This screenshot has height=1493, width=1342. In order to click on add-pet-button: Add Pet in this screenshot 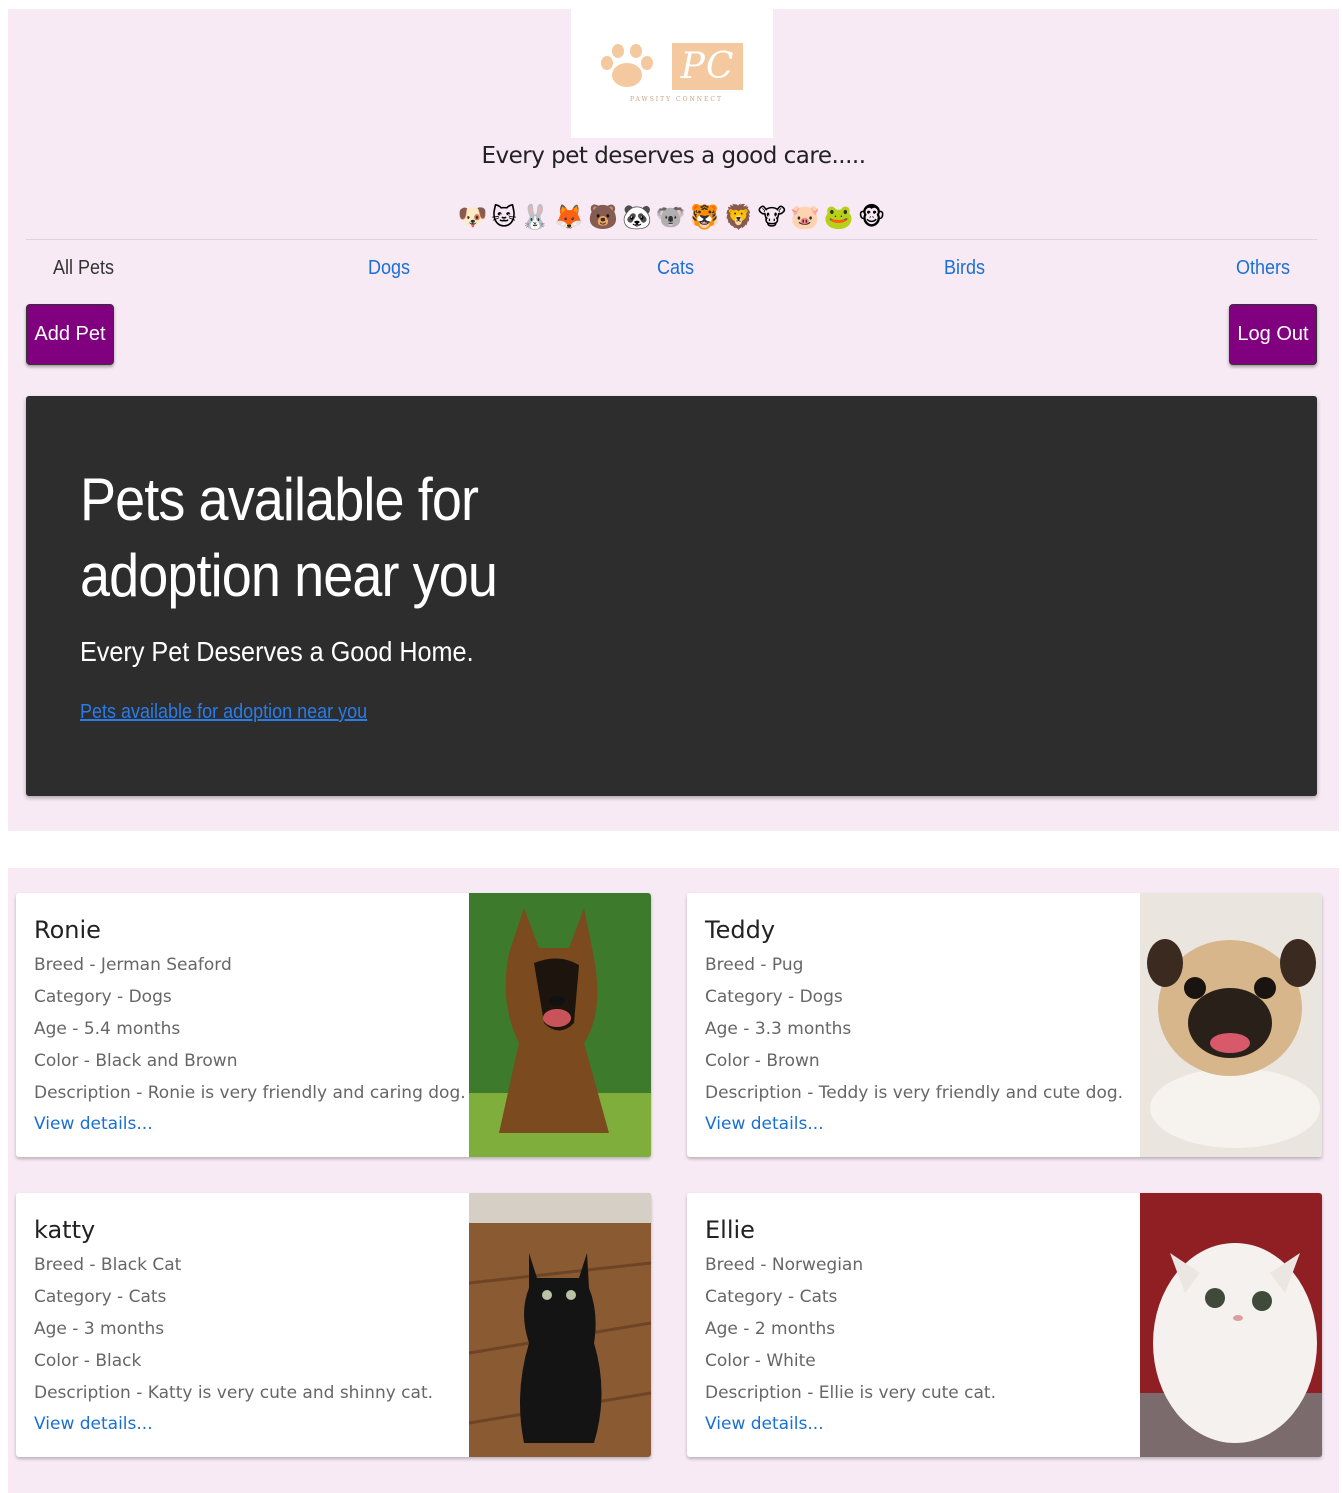, I will do `click(70, 334)`.